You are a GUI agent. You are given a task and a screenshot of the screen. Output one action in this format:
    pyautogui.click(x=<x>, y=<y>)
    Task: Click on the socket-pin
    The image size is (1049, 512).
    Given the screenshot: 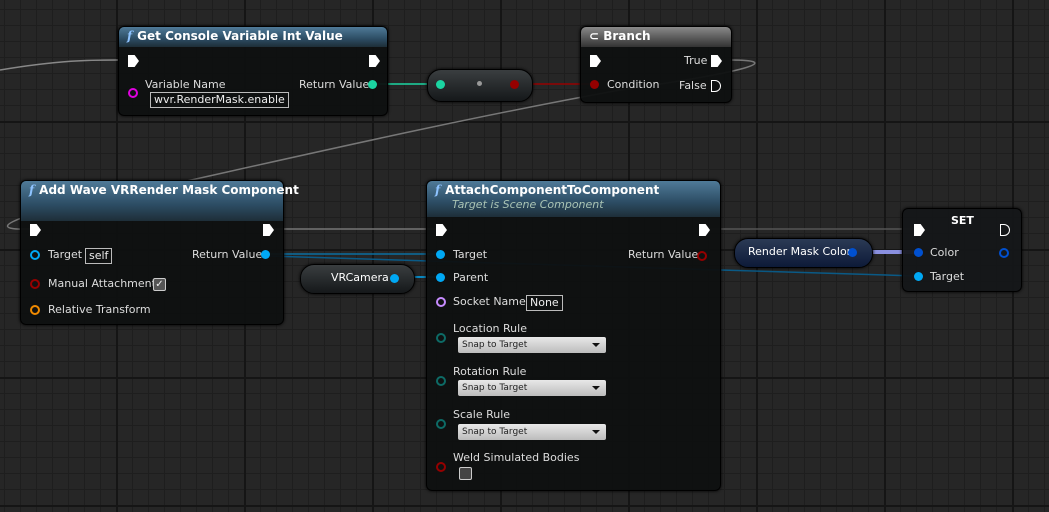 What is the action you would take?
    pyautogui.click(x=441, y=302)
    